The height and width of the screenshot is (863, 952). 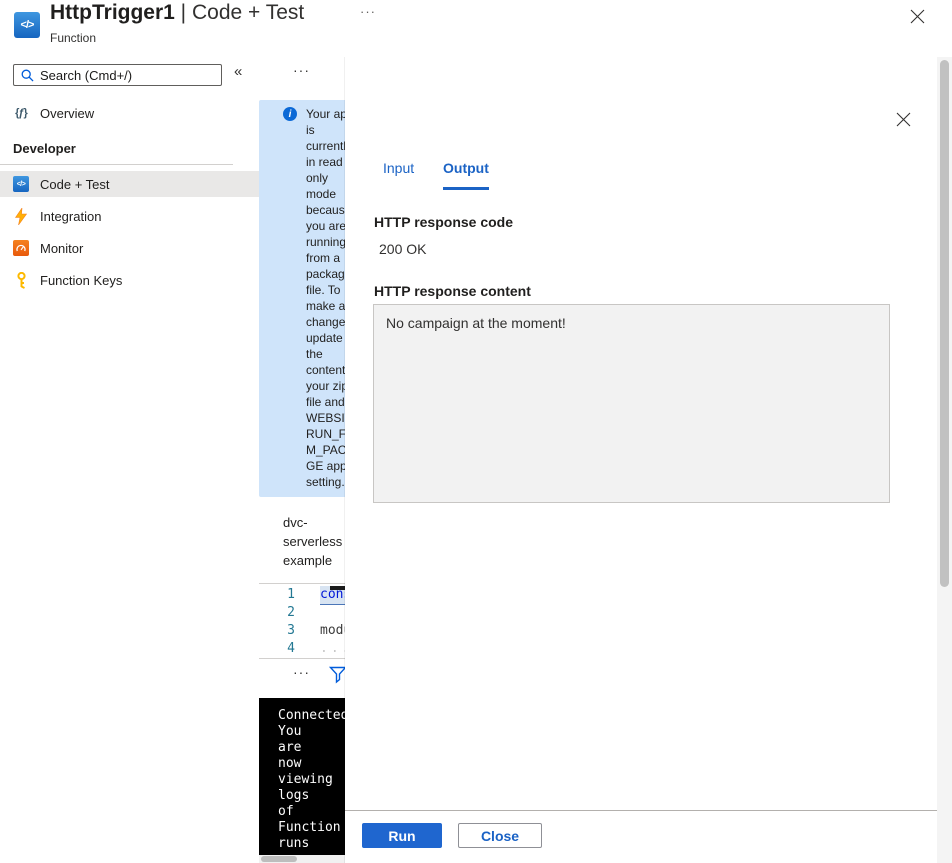 What do you see at coordinates (452, 291) in the screenshot?
I see `response-content-label: HTTP response content` at bounding box center [452, 291].